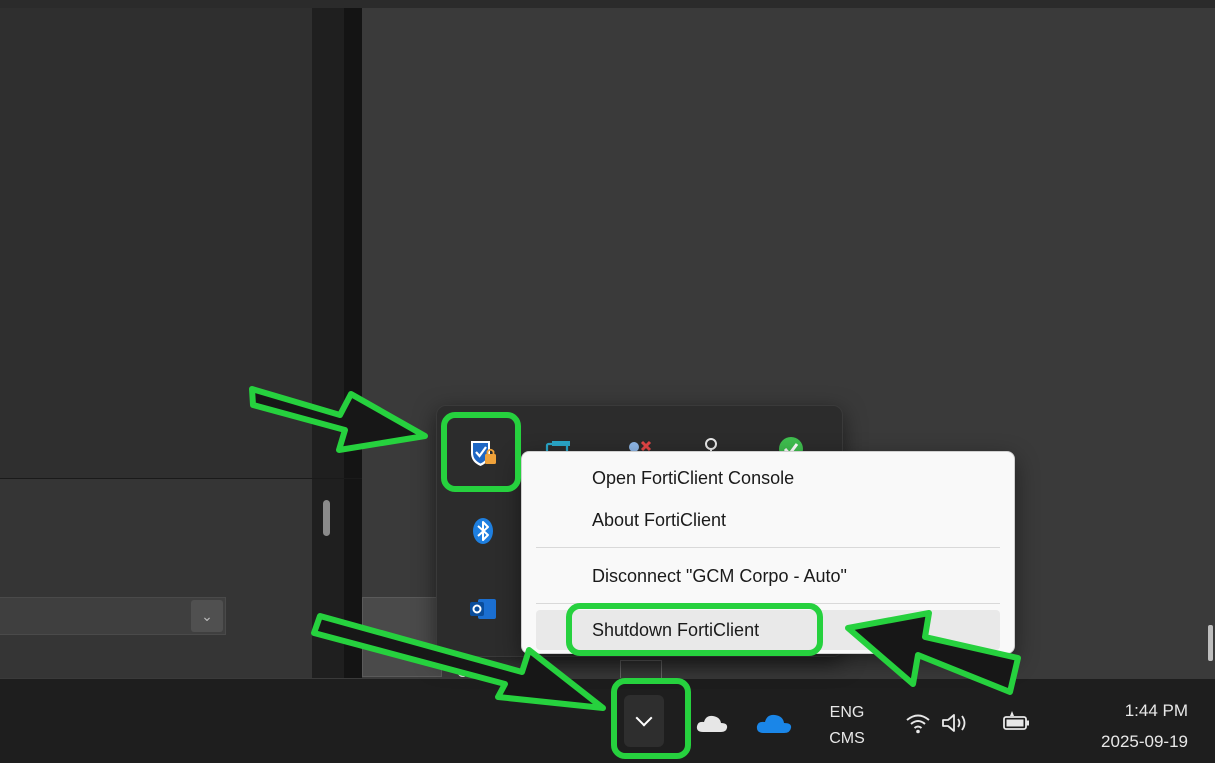  I want to click on background-dropdown: ⌄, so click(113, 616).